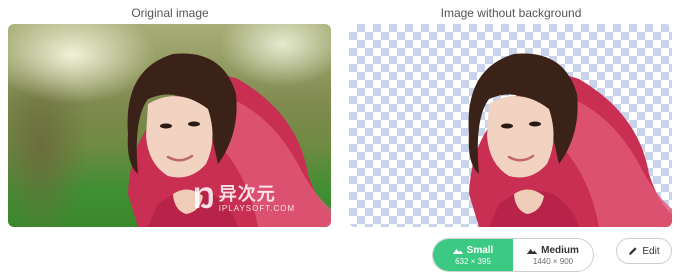  Describe the element at coordinates (553, 261) in the screenshot. I see `medium-dimensions: 1440 × 900` at that location.